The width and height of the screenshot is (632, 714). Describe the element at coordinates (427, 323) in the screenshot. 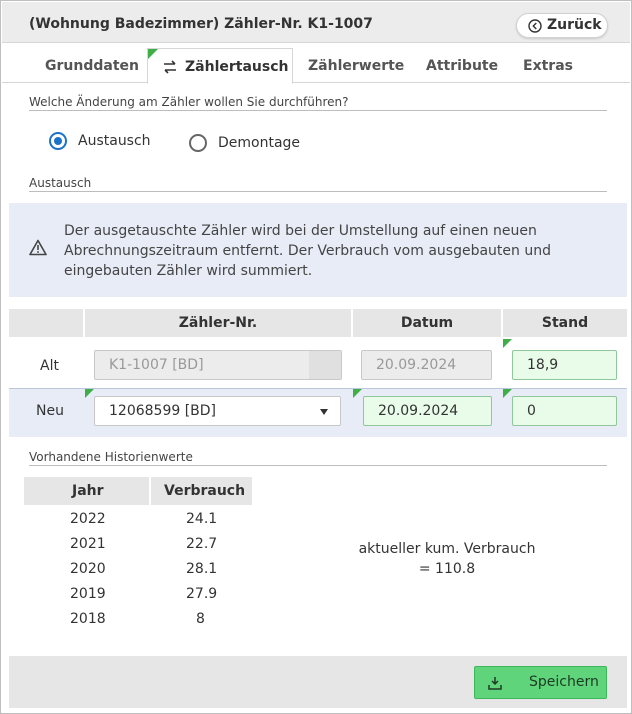

I see `column-header-date: Datum` at that location.